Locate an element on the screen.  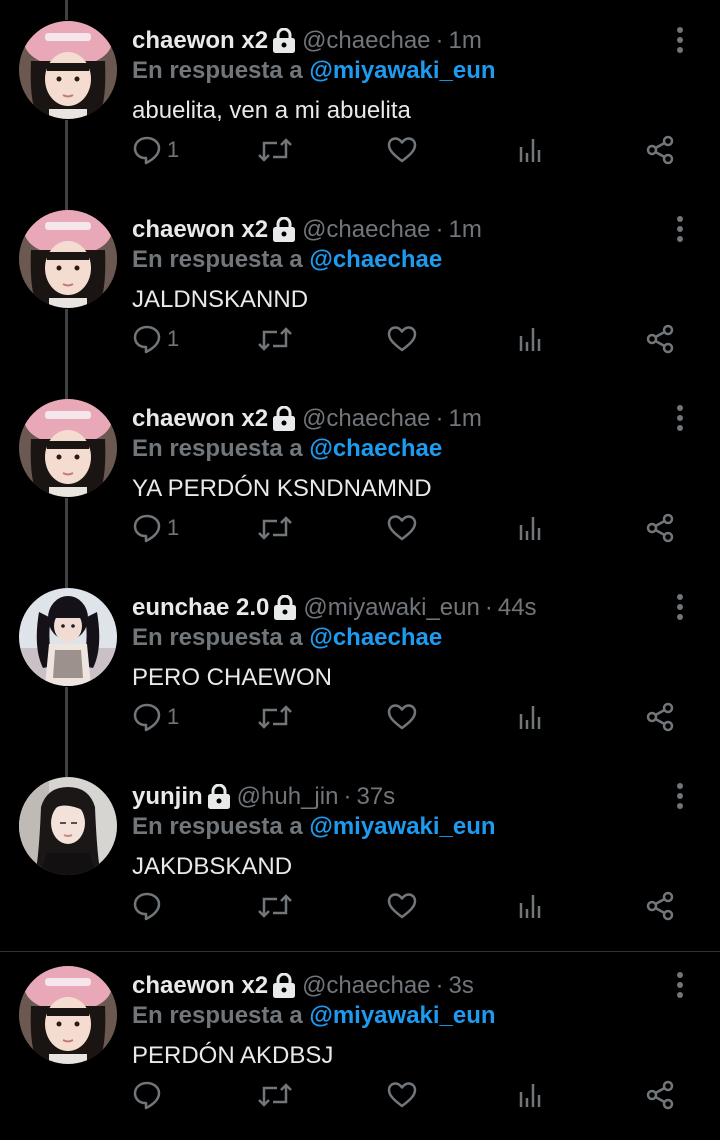
tweet-text: YA PERDÓN KSNDNAMND is located at coordinates (282, 488).